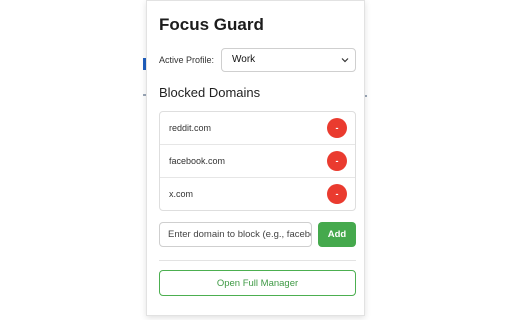  What do you see at coordinates (257, 128) in the screenshot?
I see `list-item: reddit.com -` at bounding box center [257, 128].